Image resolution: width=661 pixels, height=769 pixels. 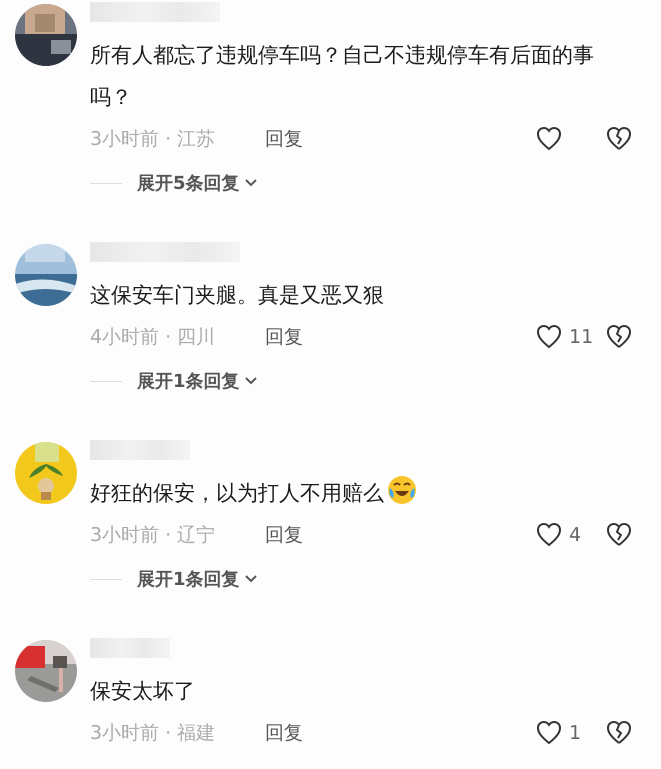 What do you see at coordinates (575, 733) in the screenshot?
I see `like-count: 1` at bounding box center [575, 733].